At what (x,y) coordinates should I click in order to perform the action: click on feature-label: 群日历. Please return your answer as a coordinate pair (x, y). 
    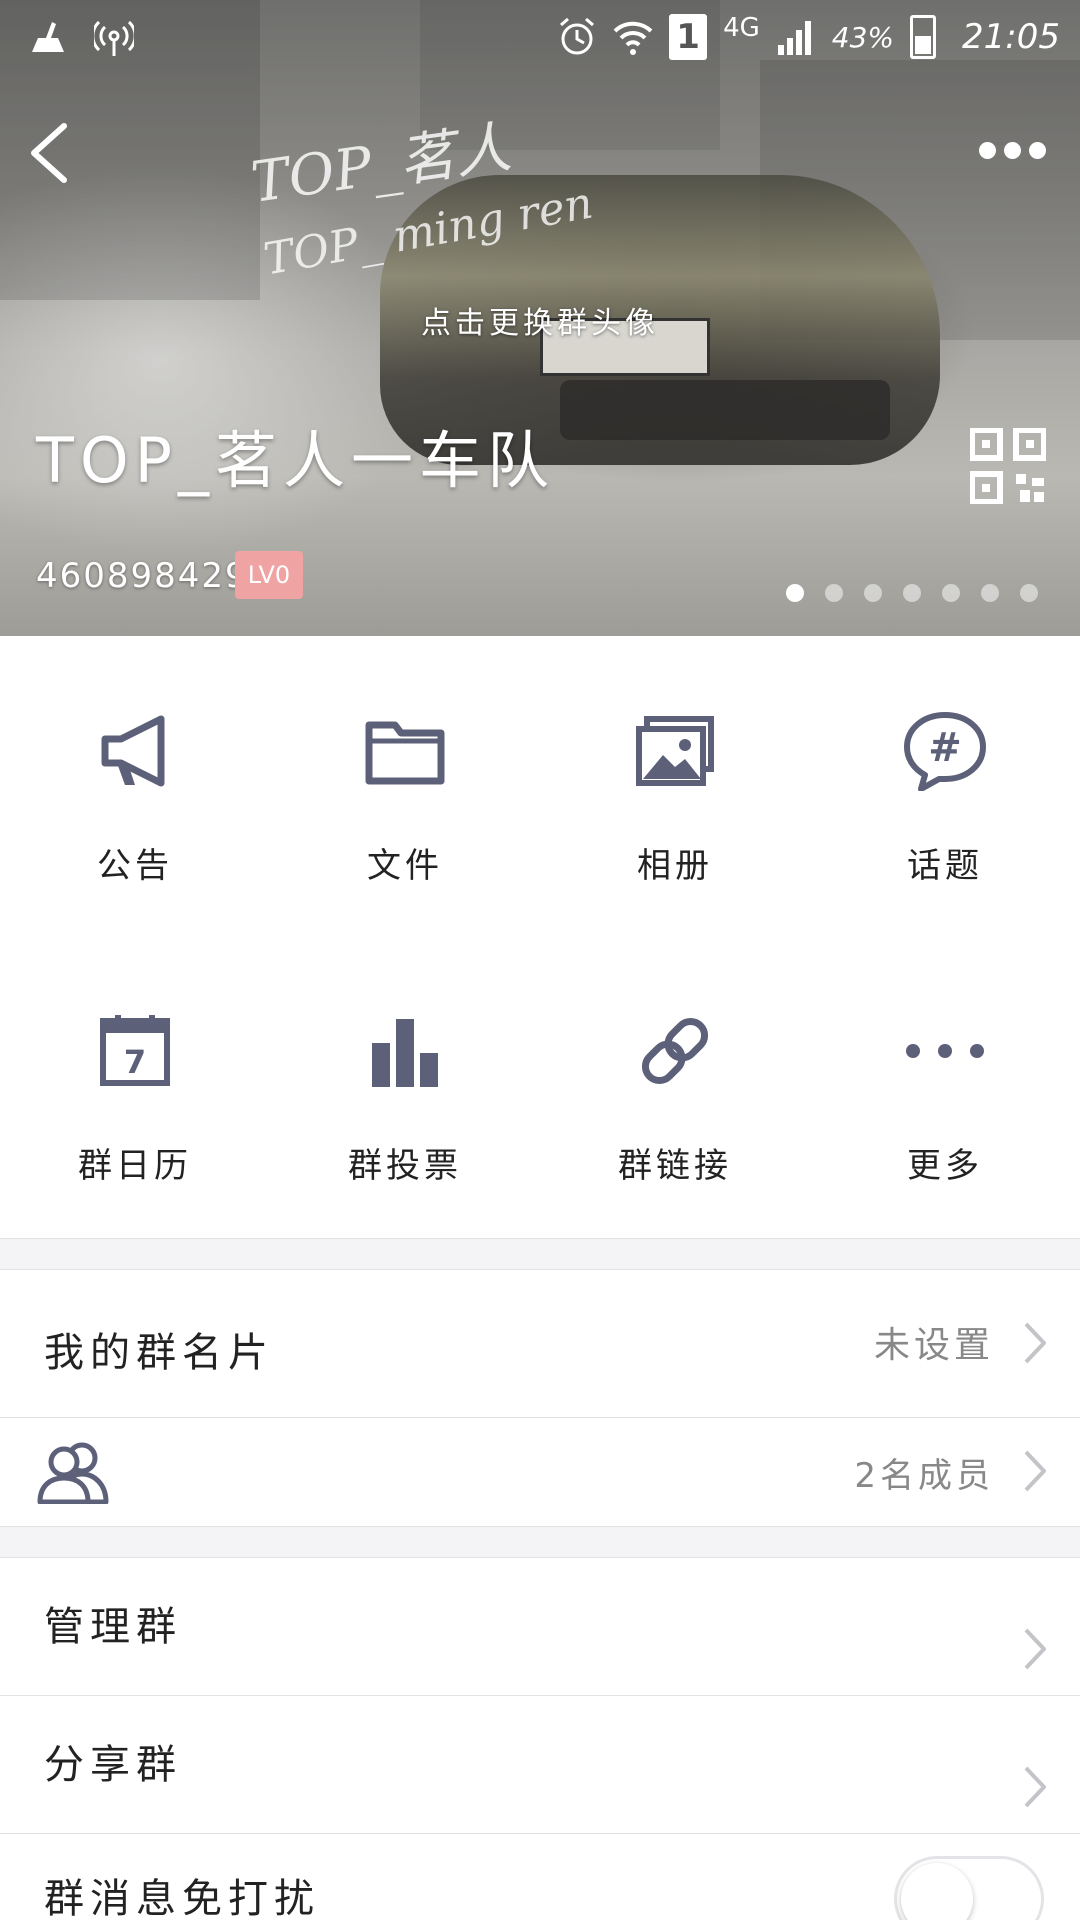
    Looking at the image, I should click on (135, 1166).